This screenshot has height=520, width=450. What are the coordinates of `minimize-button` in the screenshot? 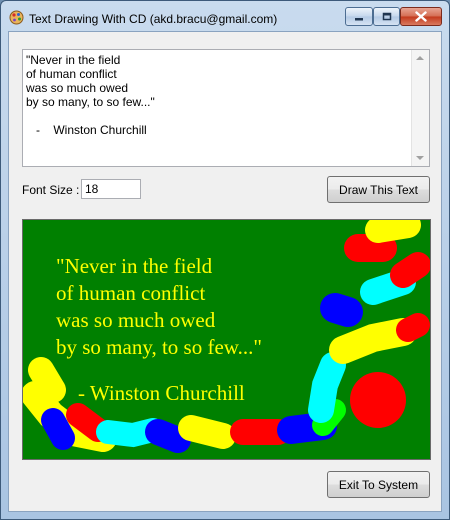 It's located at (359, 16).